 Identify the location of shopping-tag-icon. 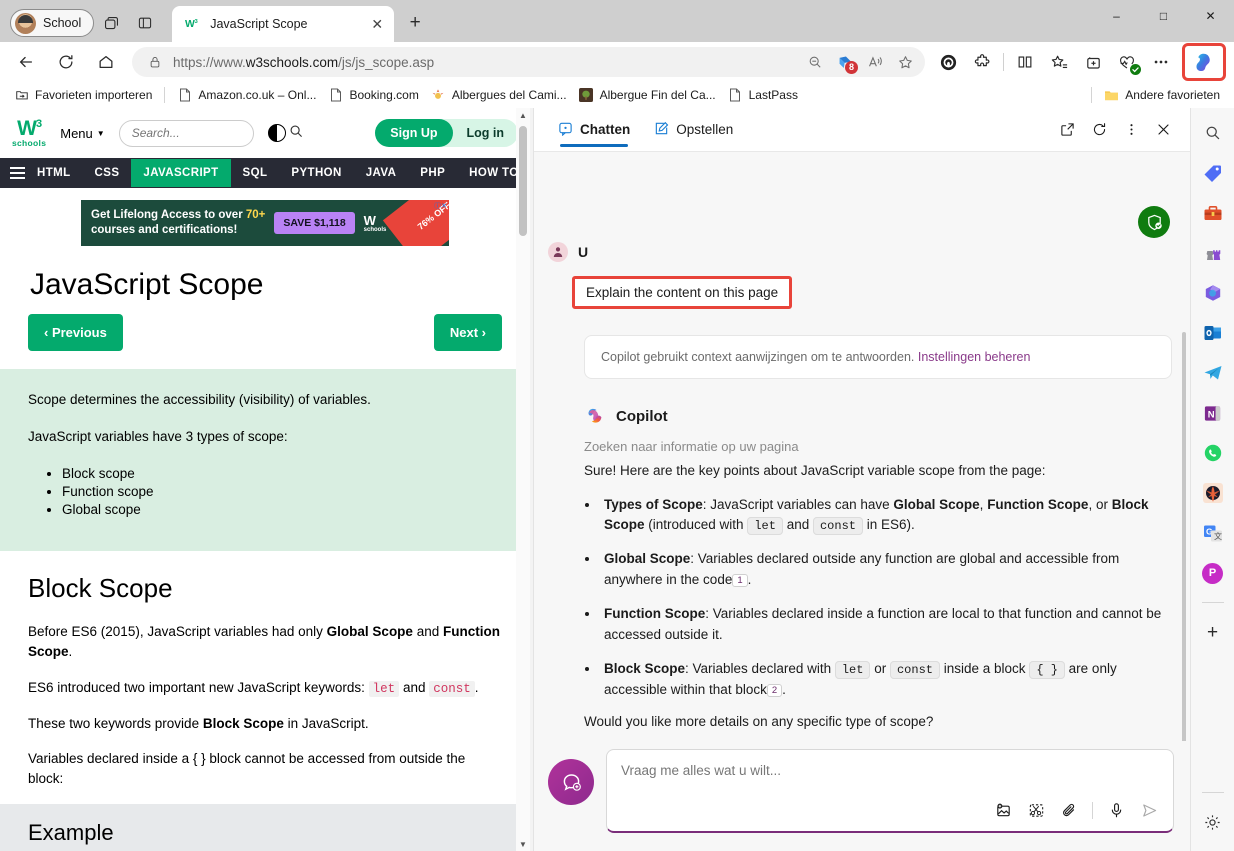
(1213, 173).